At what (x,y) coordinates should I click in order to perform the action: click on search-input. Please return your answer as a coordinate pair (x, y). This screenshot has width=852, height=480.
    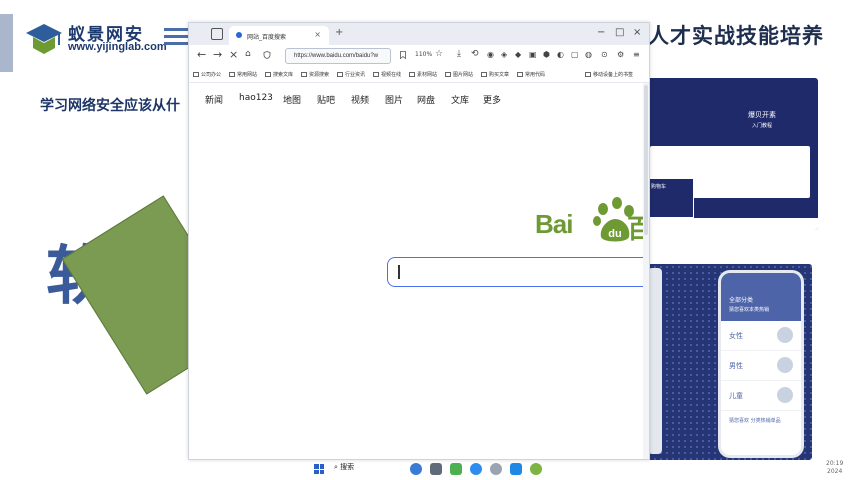
    Looking at the image, I should click on (518, 272).